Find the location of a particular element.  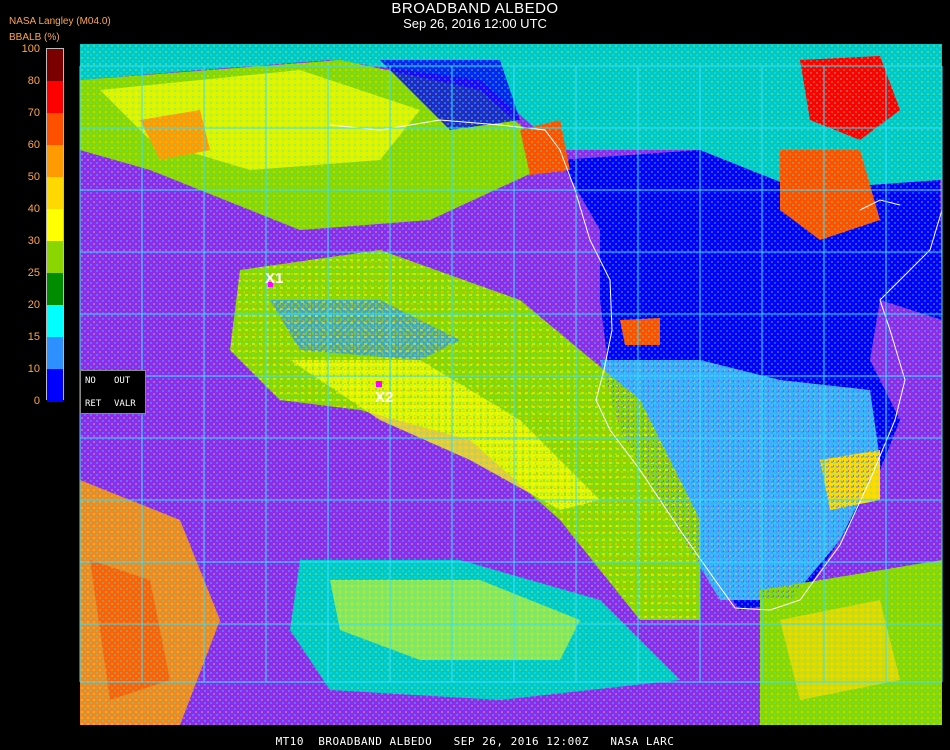

legend-tick-label: 20 is located at coordinates (34, 305).